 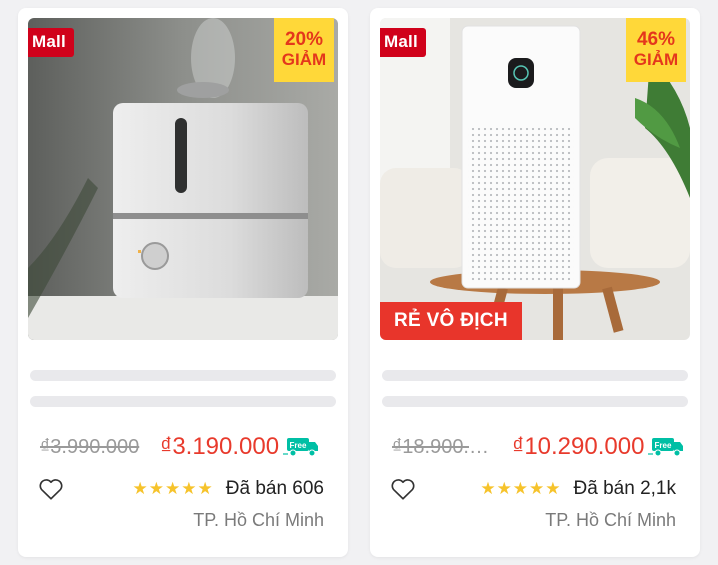 I want to click on sold-count: Đã bán 606, so click(x=274, y=488).